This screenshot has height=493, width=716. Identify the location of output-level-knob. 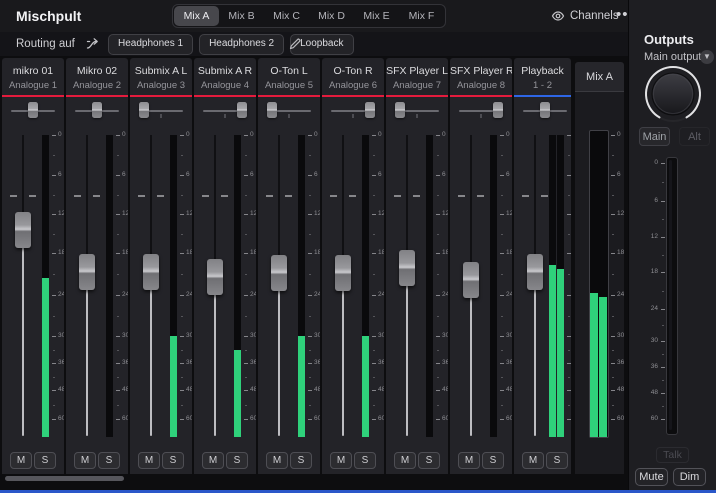
(673, 94).